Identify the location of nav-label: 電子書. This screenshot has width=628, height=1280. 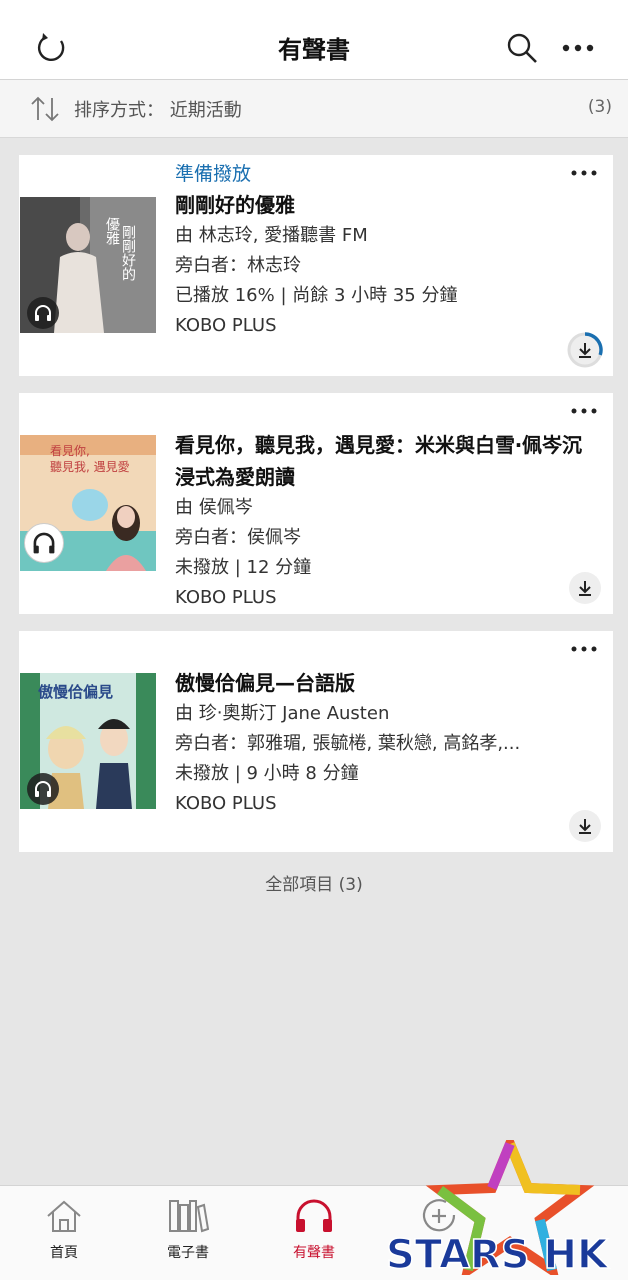
(188, 1253).